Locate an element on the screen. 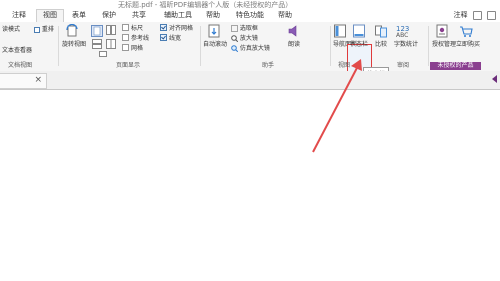 The height and width of the screenshot is (281, 500). line-weight-checkbox: 线宽 is located at coordinates (170, 38).